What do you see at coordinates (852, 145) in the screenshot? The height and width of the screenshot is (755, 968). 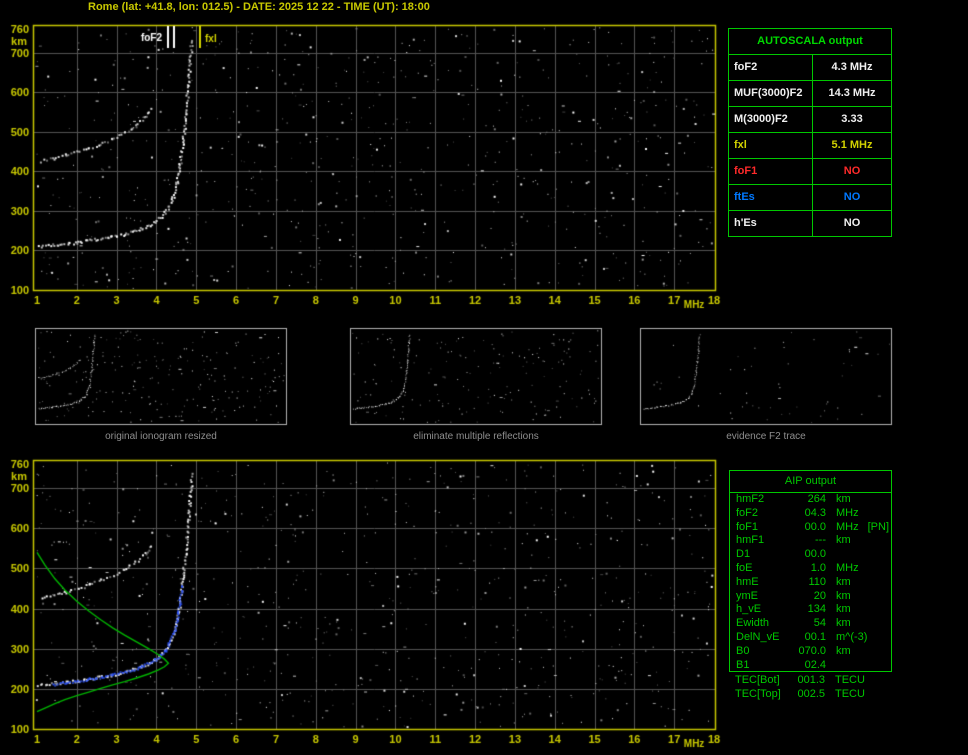 I see `autoscala-row-value: 5.1 MHz` at bounding box center [852, 145].